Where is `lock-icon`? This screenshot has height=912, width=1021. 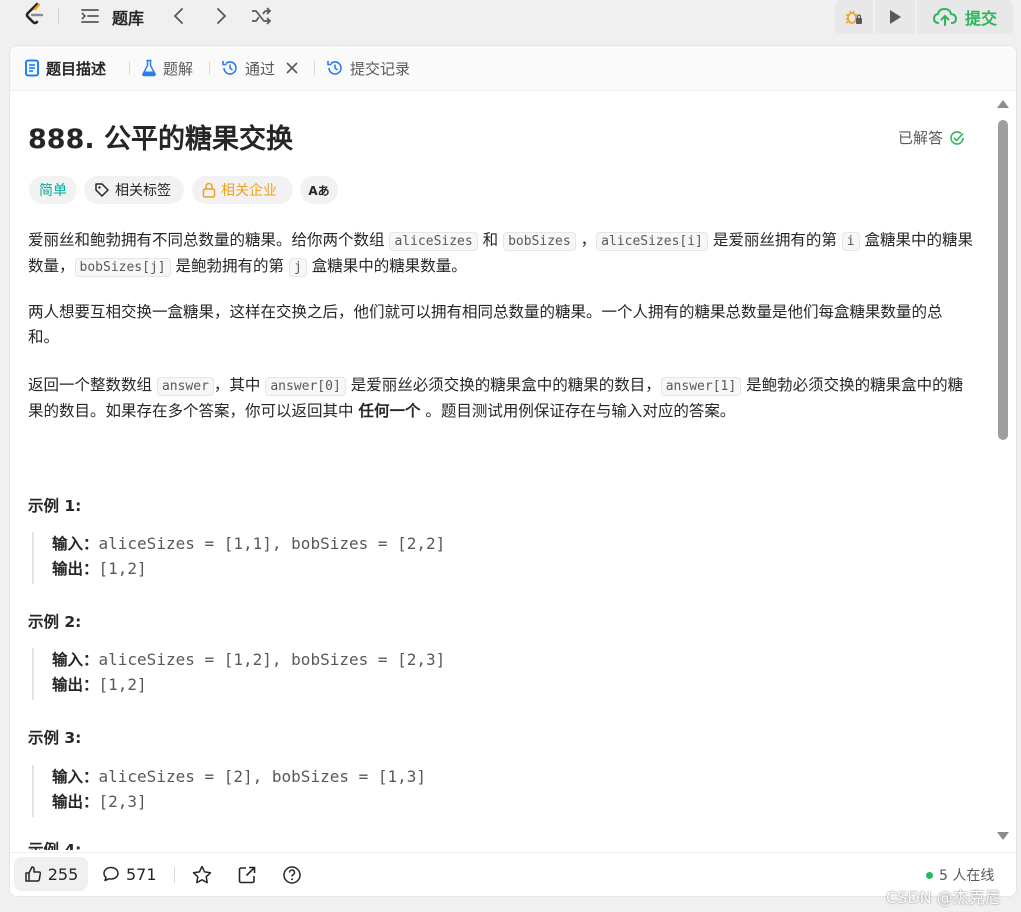 lock-icon is located at coordinates (209, 190).